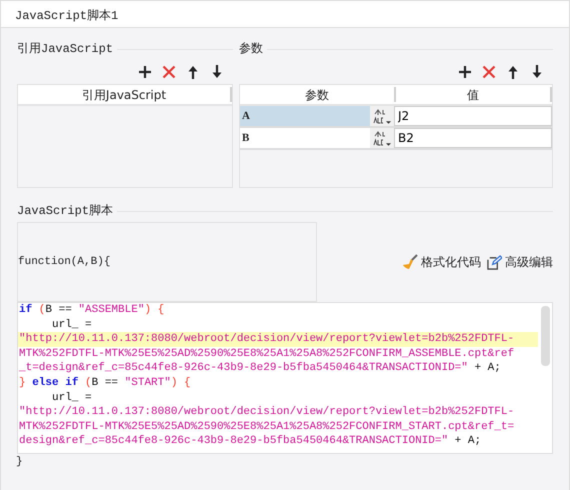 This screenshot has height=490, width=570. Describe the element at coordinates (494, 262) in the screenshot. I see `edit-icon` at that location.